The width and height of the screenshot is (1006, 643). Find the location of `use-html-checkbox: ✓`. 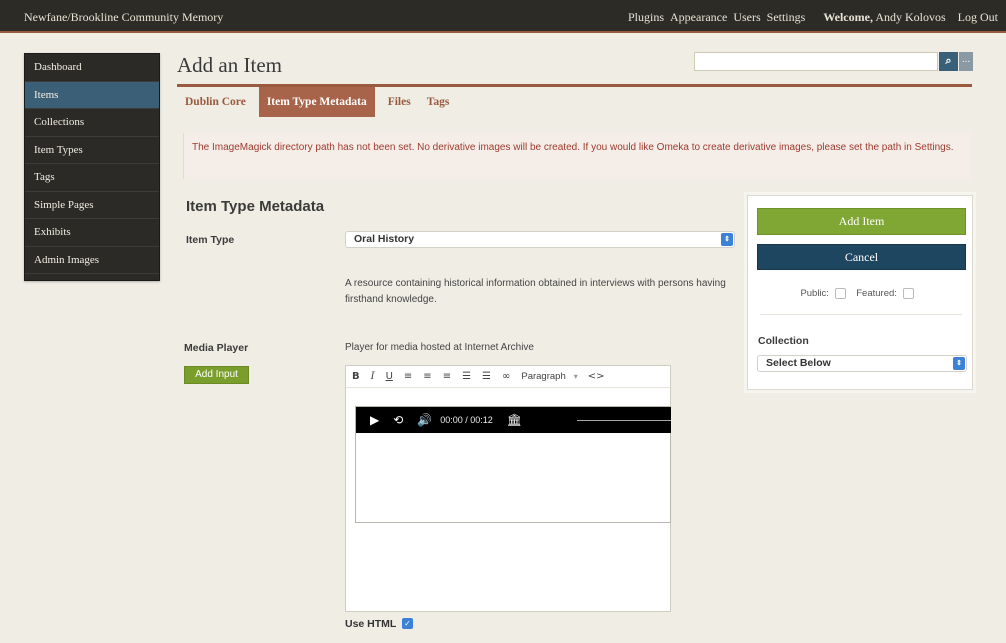

use-html-checkbox: ✓ is located at coordinates (407, 623).